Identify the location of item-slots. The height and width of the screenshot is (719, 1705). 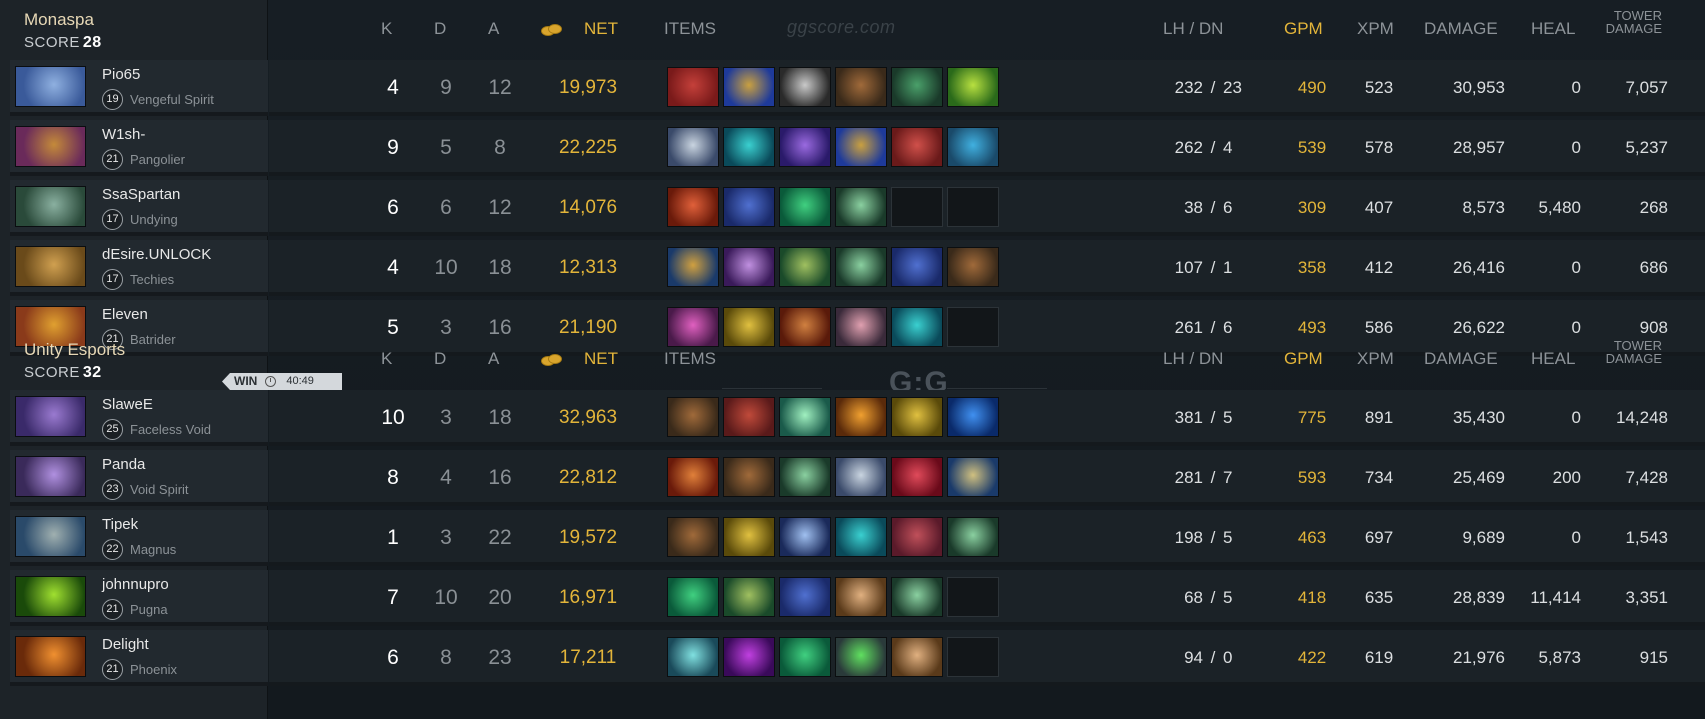
(835, 597).